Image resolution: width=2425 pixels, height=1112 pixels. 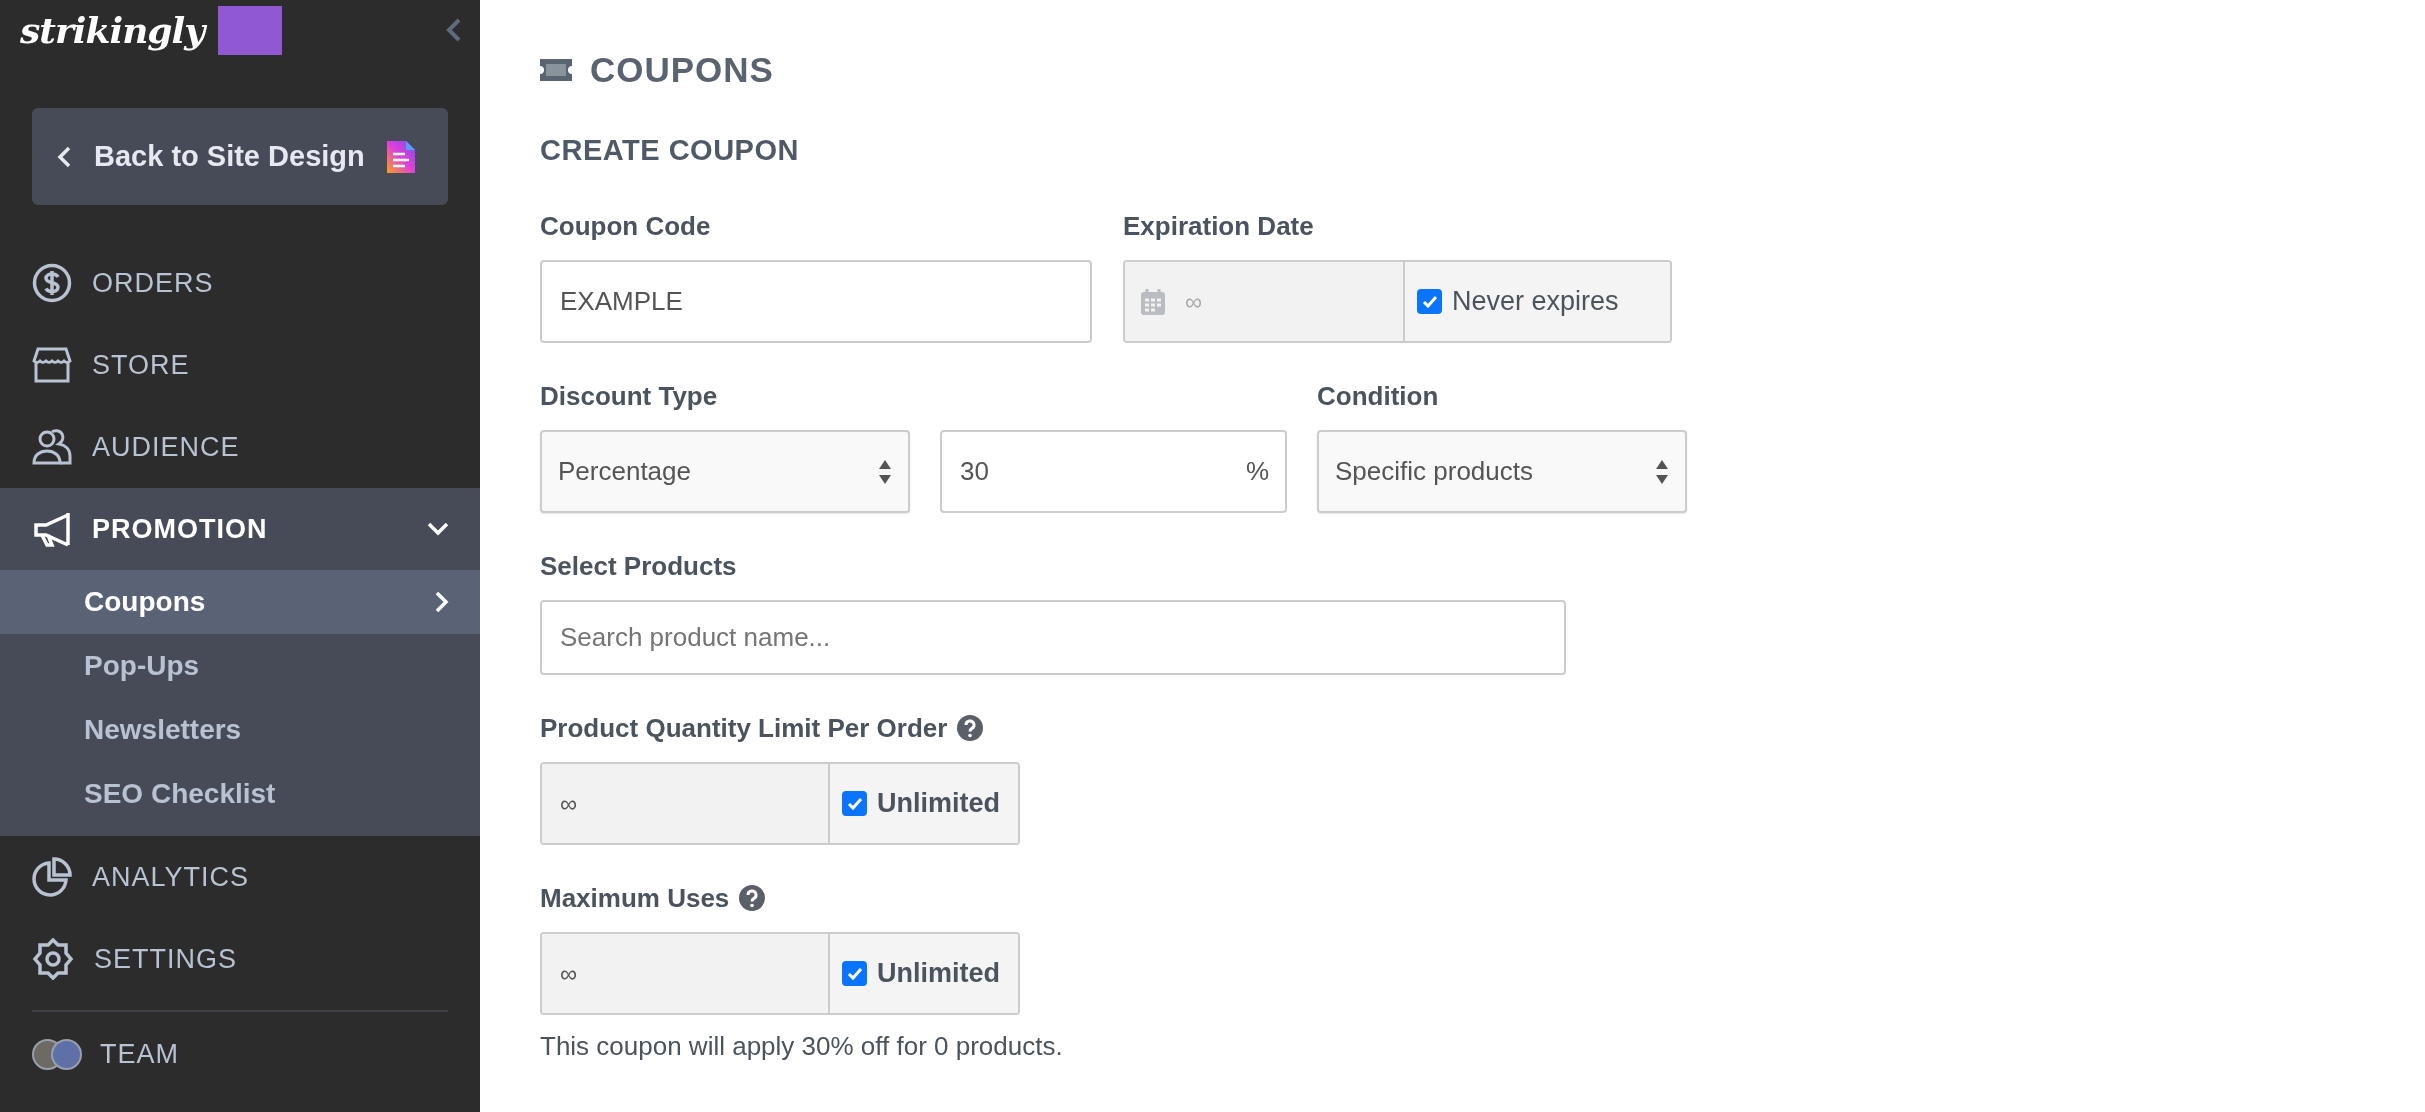 What do you see at coordinates (638, 566) in the screenshot?
I see `field-label: Select Products` at bounding box center [638, 566].